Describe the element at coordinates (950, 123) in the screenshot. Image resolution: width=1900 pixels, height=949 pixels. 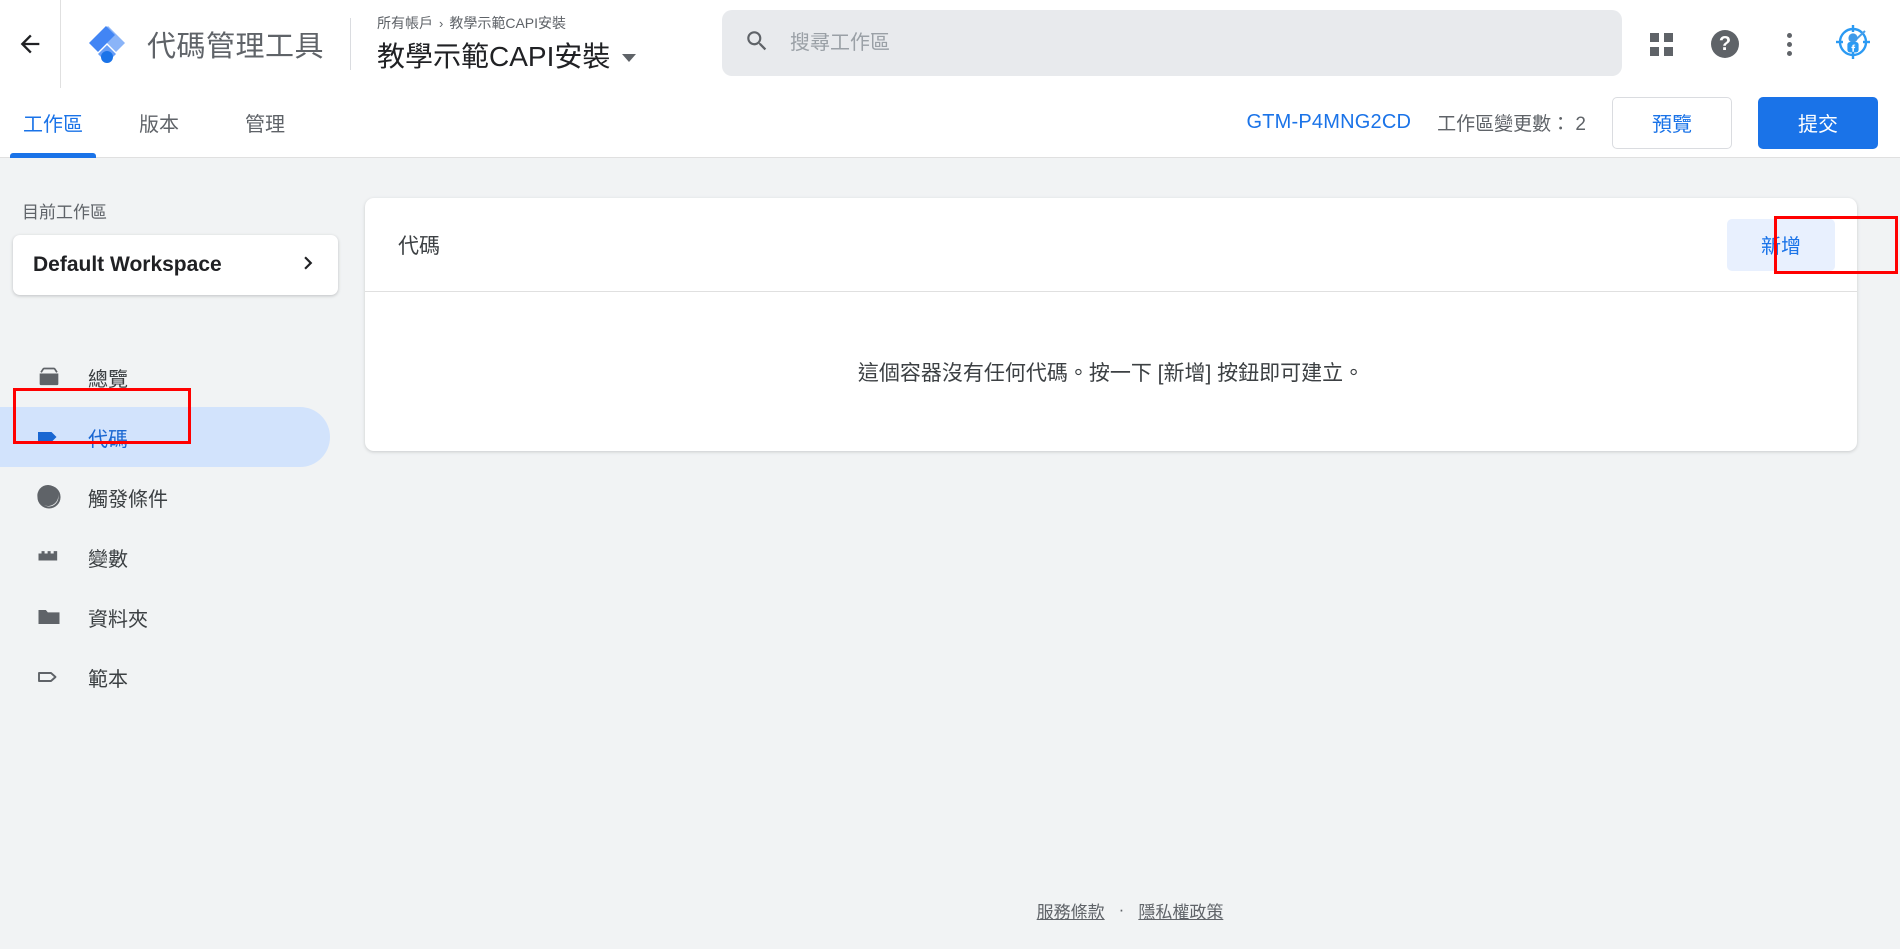
I see `tab-bar: 工作區 版本 管理 GTM-P4MNG2CD 工作區變更數： 2 預覽 提交` at that location.